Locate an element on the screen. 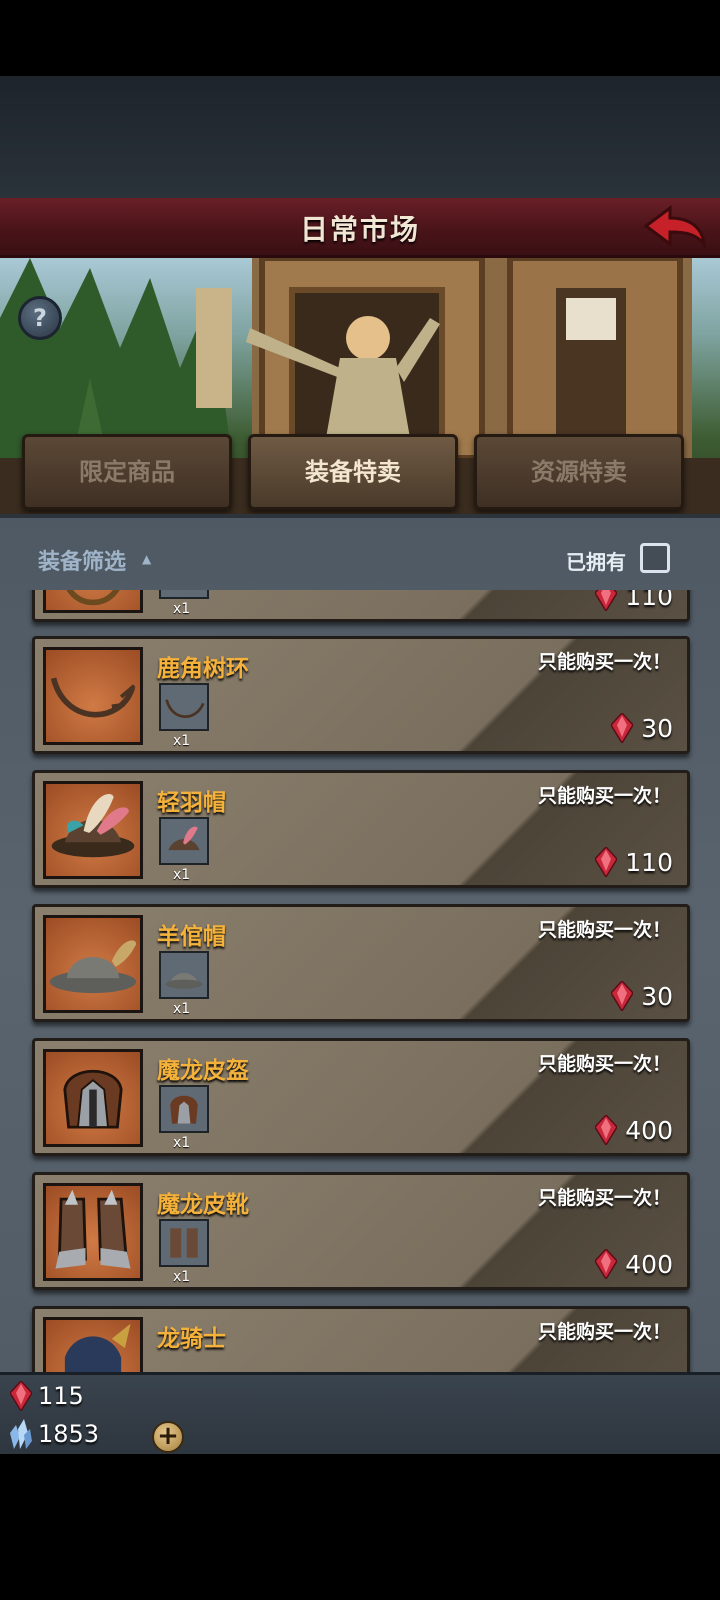 The image size is (720, 1600). title-bar: 日常市场 is located at coordinates (360, 228).